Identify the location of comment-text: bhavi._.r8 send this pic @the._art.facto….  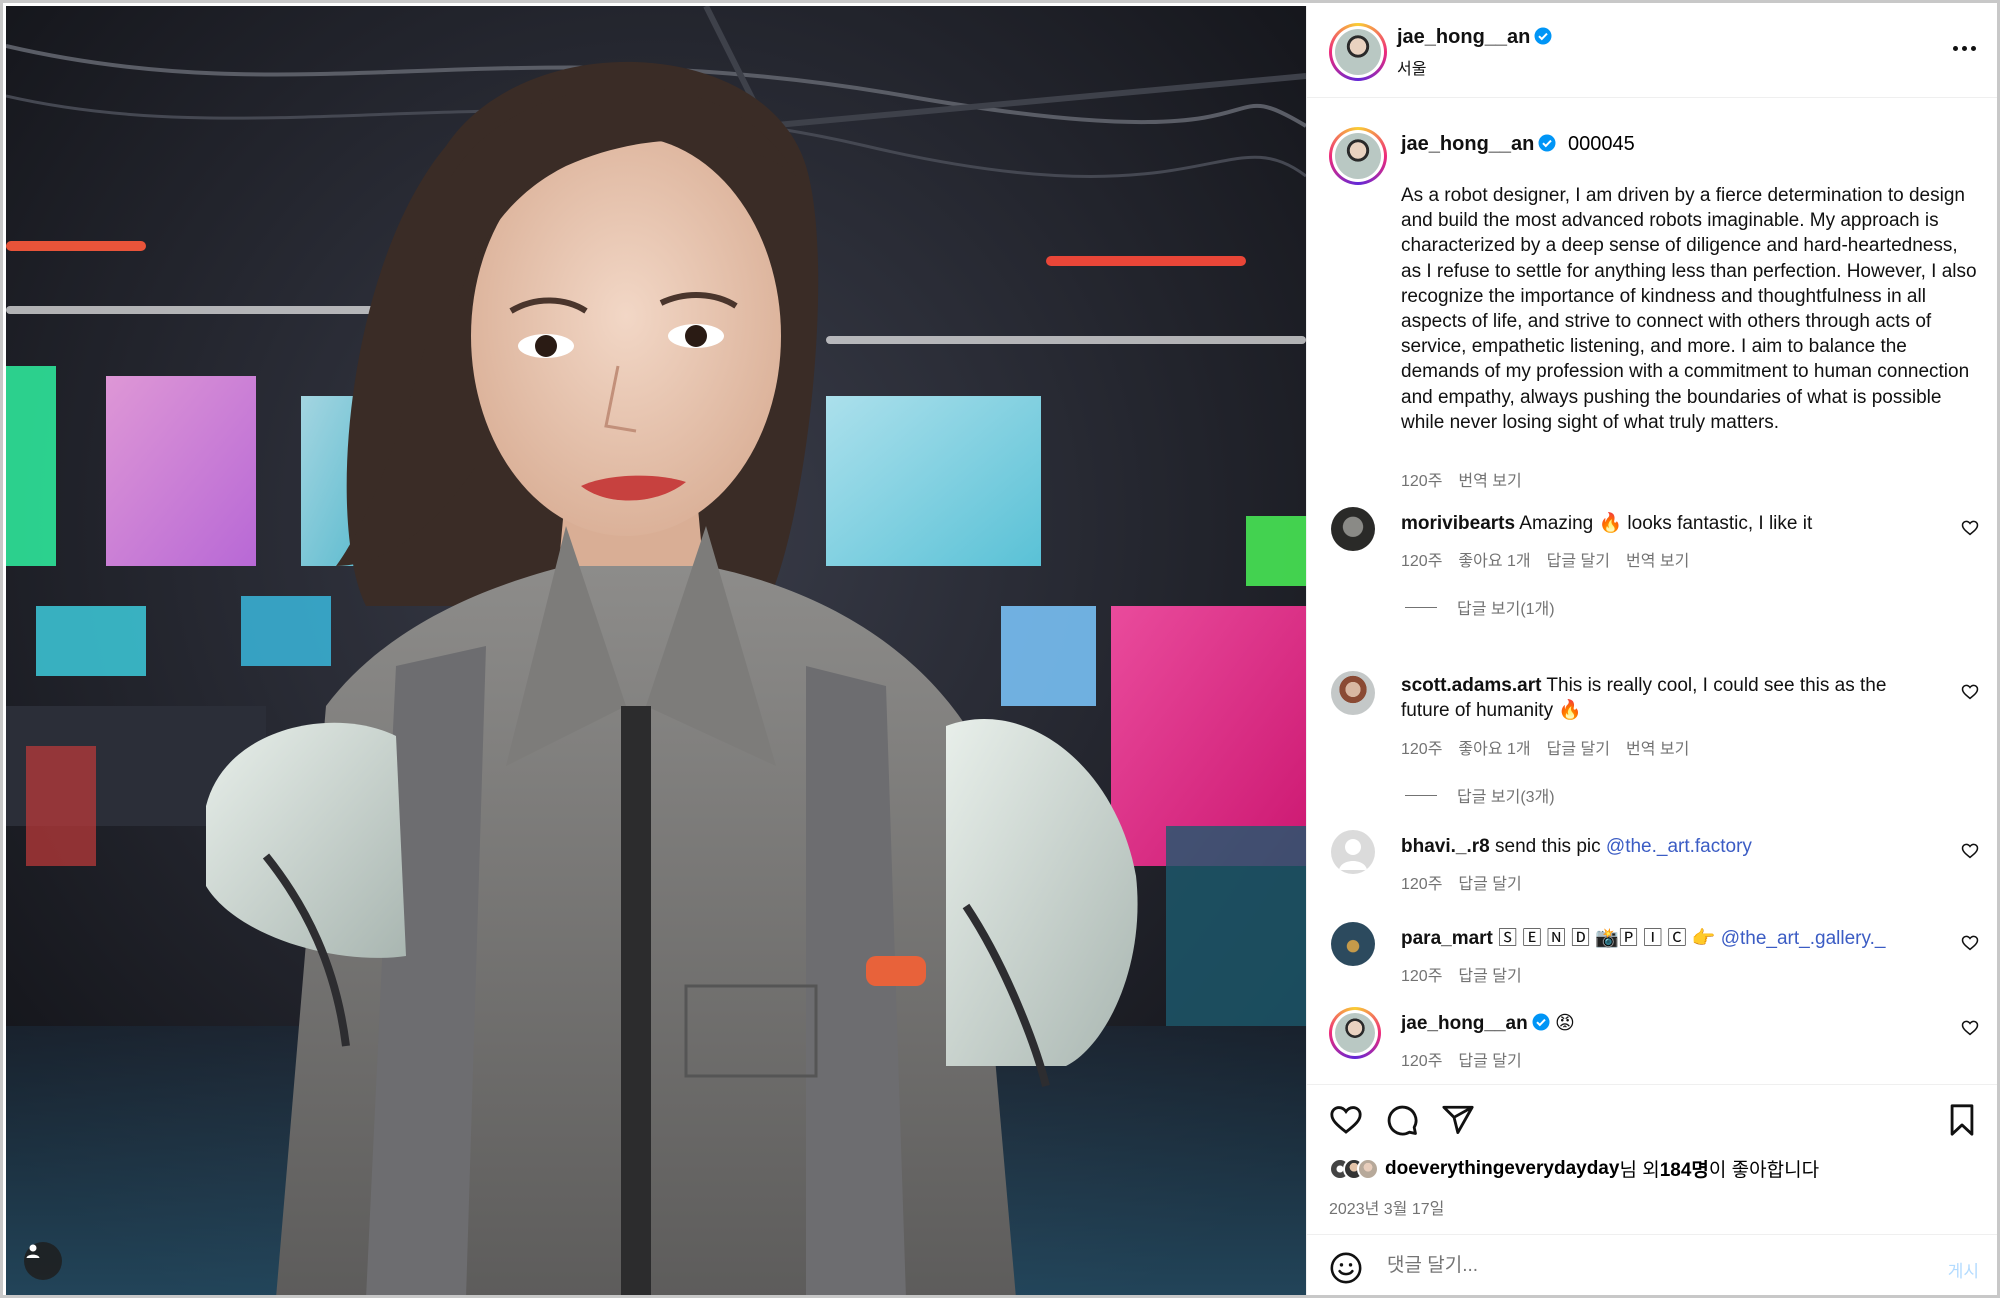
(1576, 846).